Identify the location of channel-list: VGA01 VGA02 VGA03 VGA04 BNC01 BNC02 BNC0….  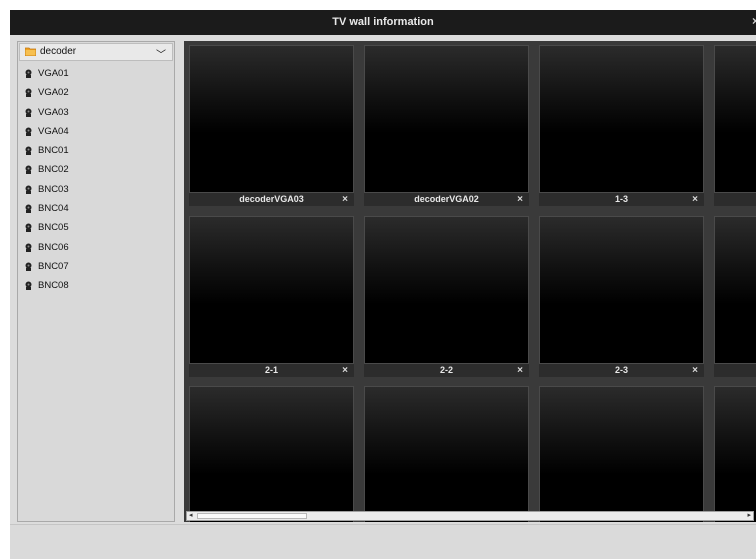
(96, 180).